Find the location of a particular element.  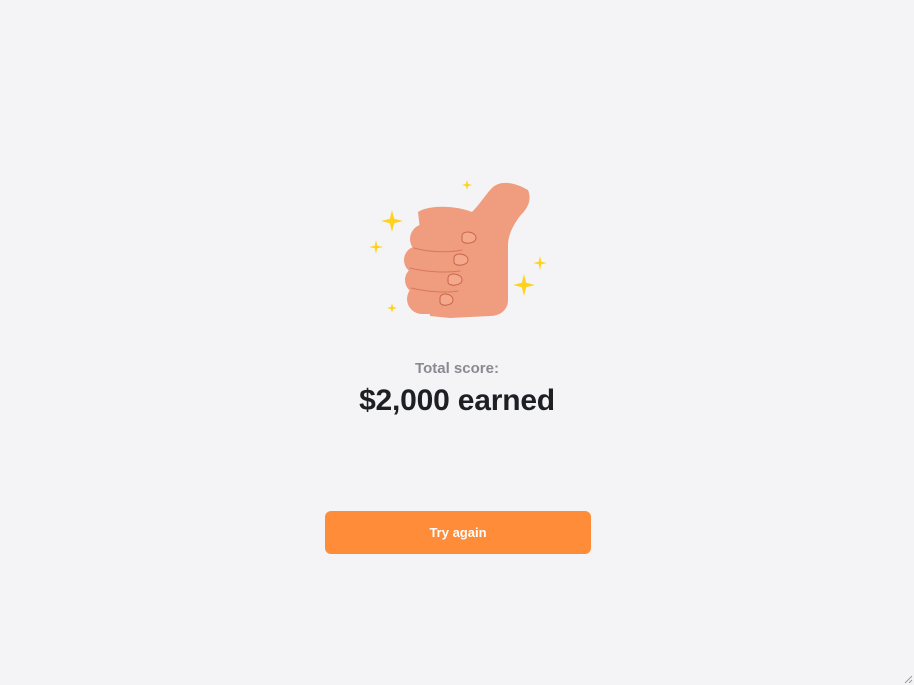

try-again-button: Try again is located at coordinates (458, 532).